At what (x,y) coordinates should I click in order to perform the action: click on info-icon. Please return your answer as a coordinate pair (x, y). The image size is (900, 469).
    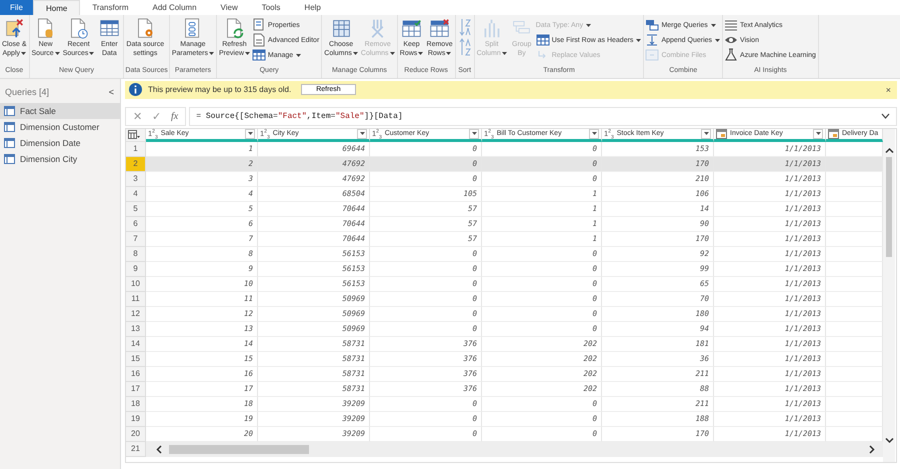
    Looking at the image, I should click on (135, 89).